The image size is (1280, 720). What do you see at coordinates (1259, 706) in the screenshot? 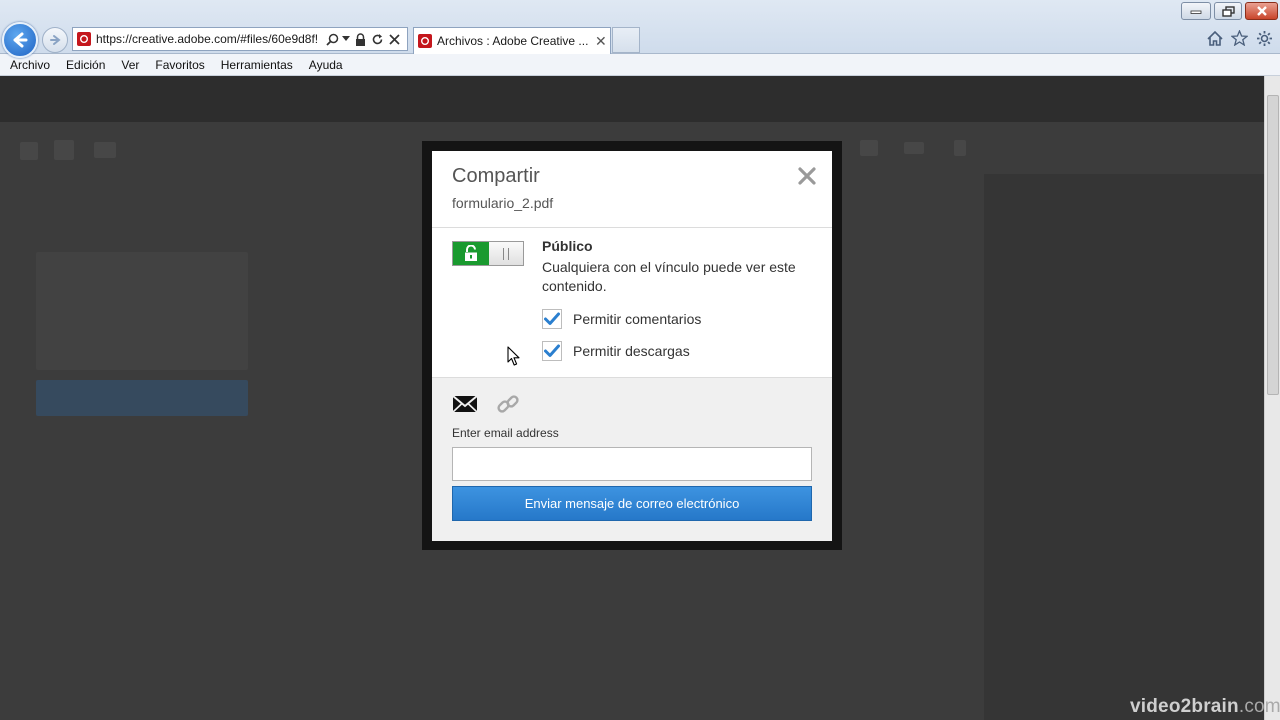
I see `watermark-suffix: .com` at bounding box center [1259, 706].